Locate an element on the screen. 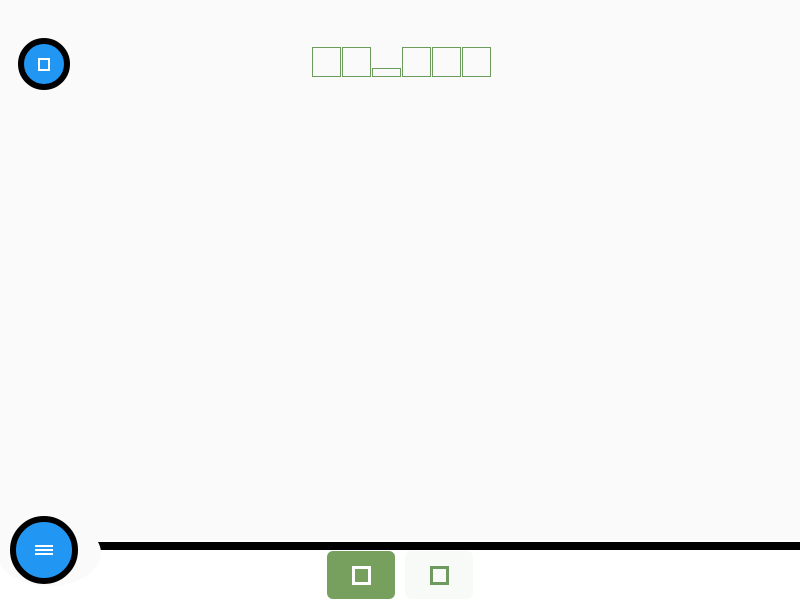  title-glyph-dash is located at coordinates (386, 72).